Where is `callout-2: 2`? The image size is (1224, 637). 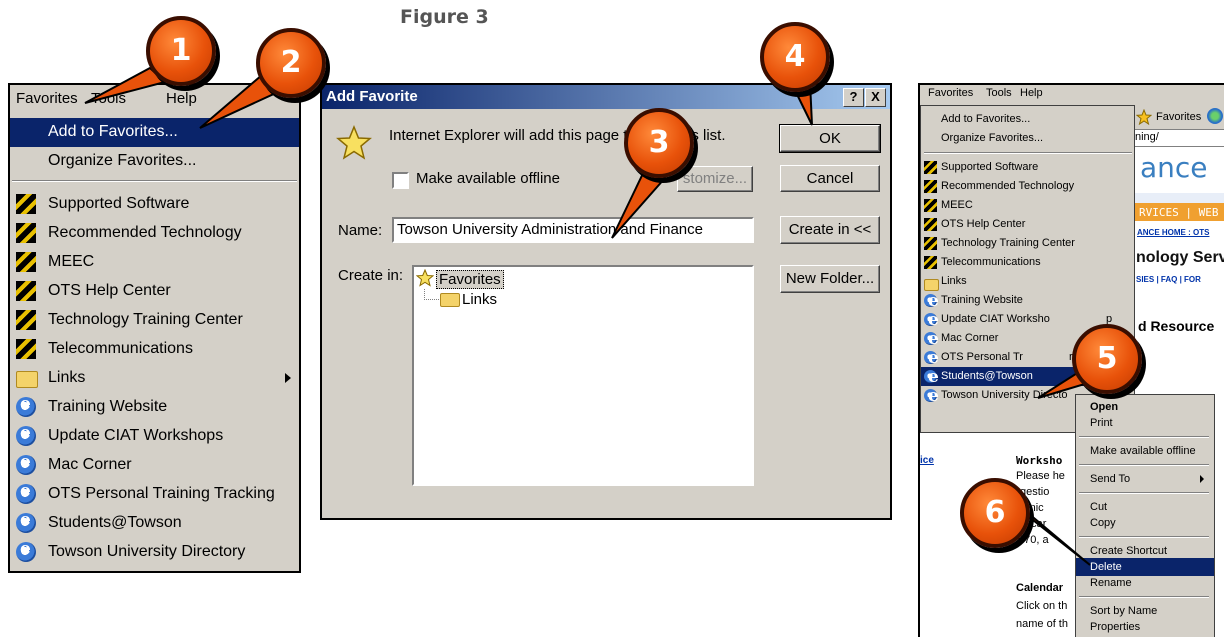
callout-2: 2 is located at coordinates (291, 63).